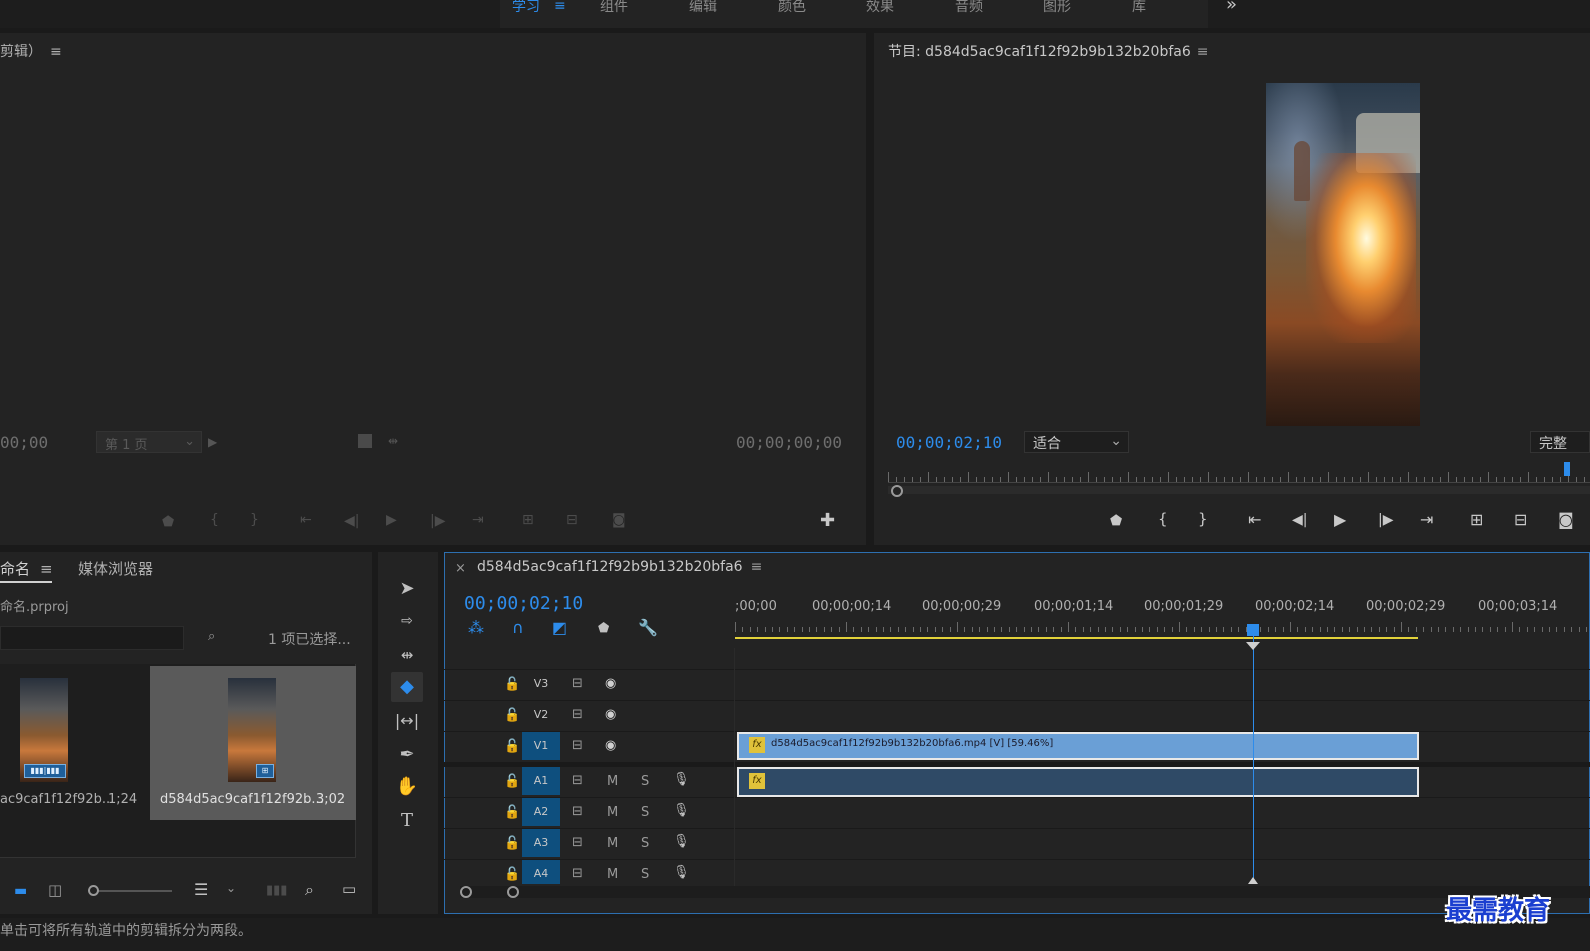  Describe the element at coordinates (55, 890) in the screenshot. I see `icon-view-icon: ◫` at that location.